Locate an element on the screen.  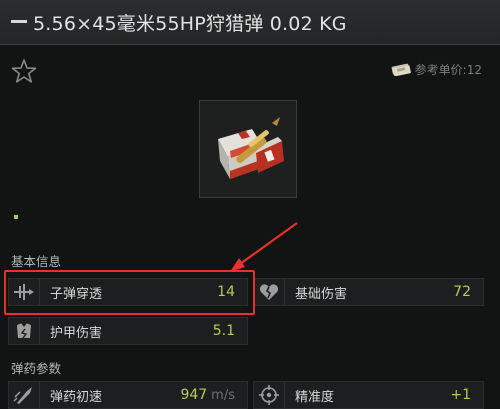
stat-base-damage: 基础伤害 72 is located at coordinates (368, 292).